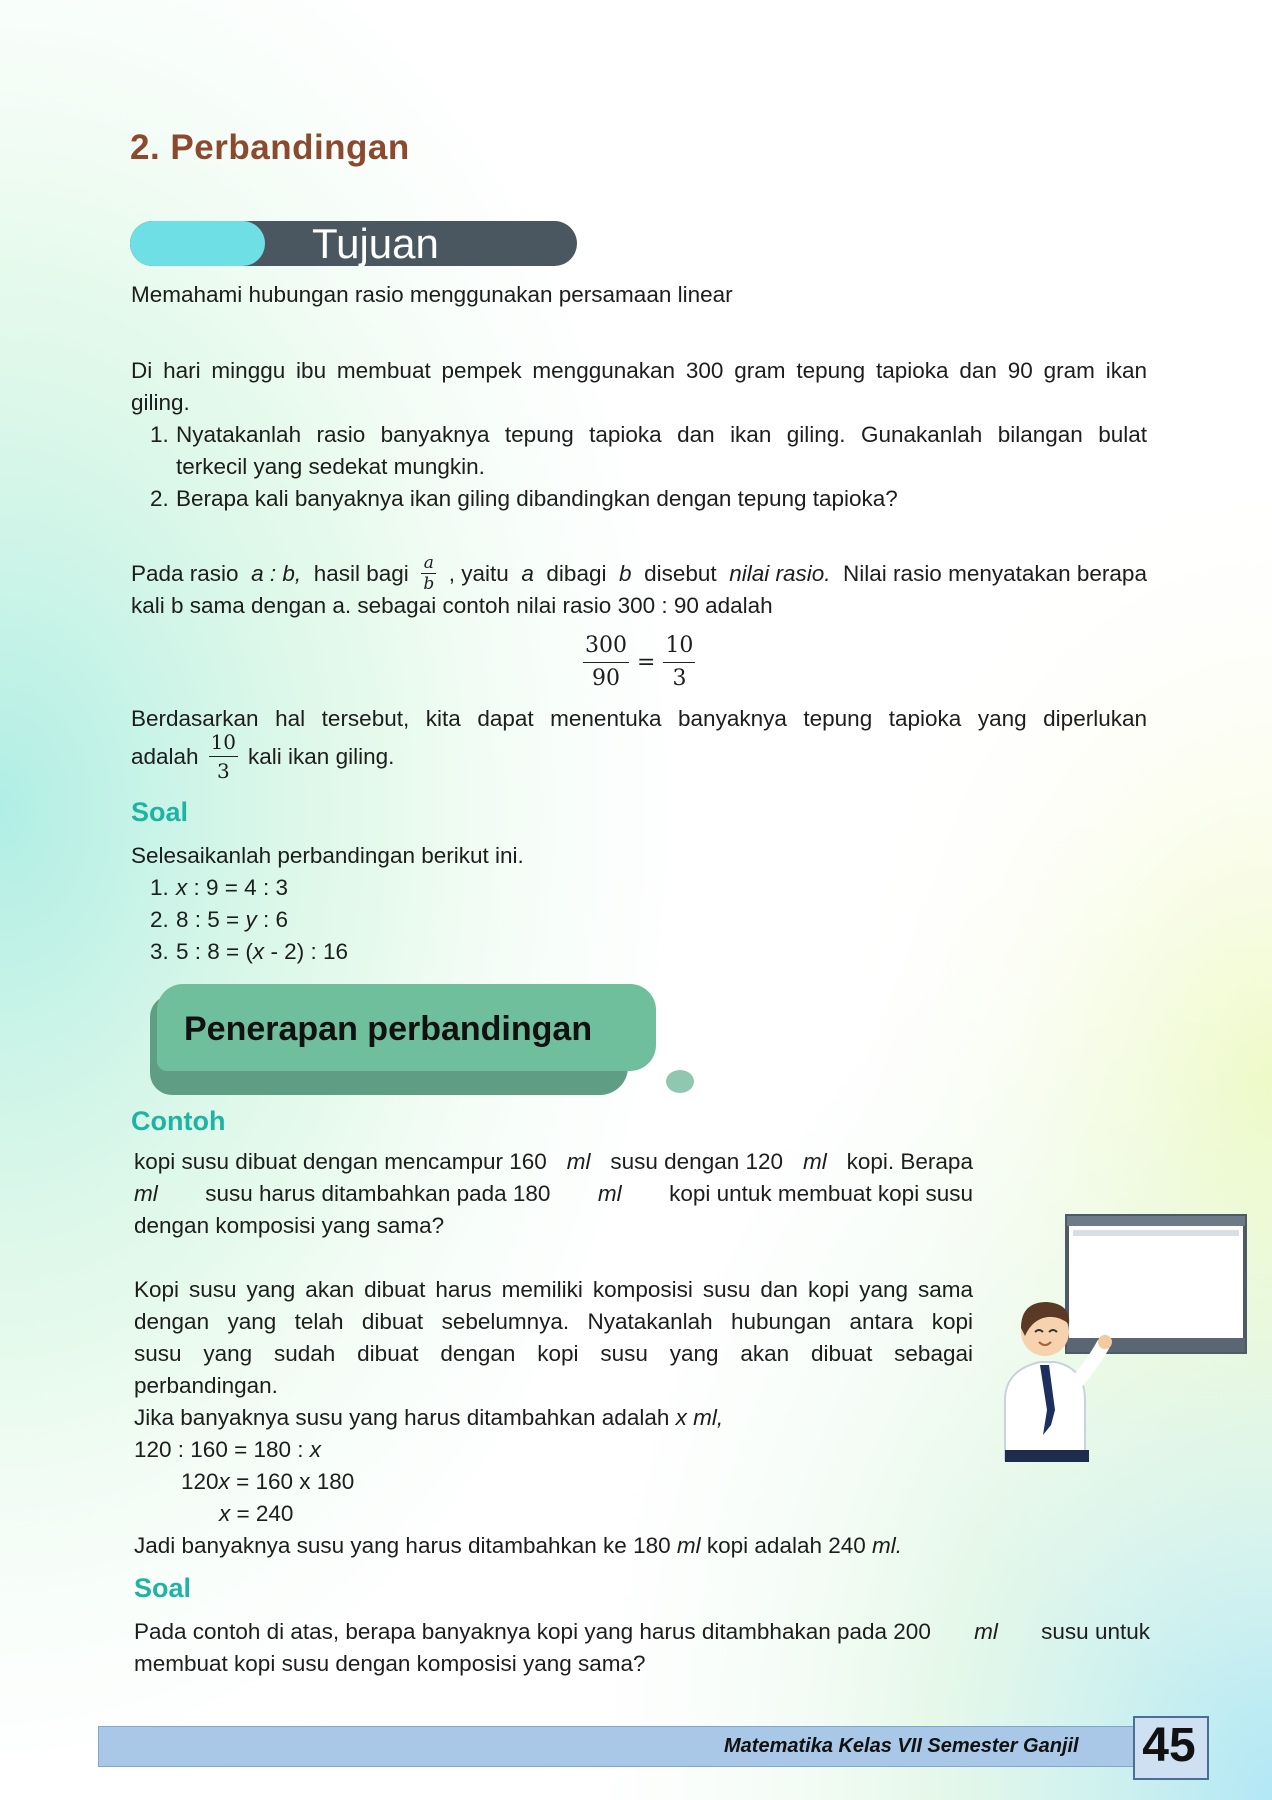  Describe the element at coordinates (625, 573) in the screenshot. I see `text: b` at that location.